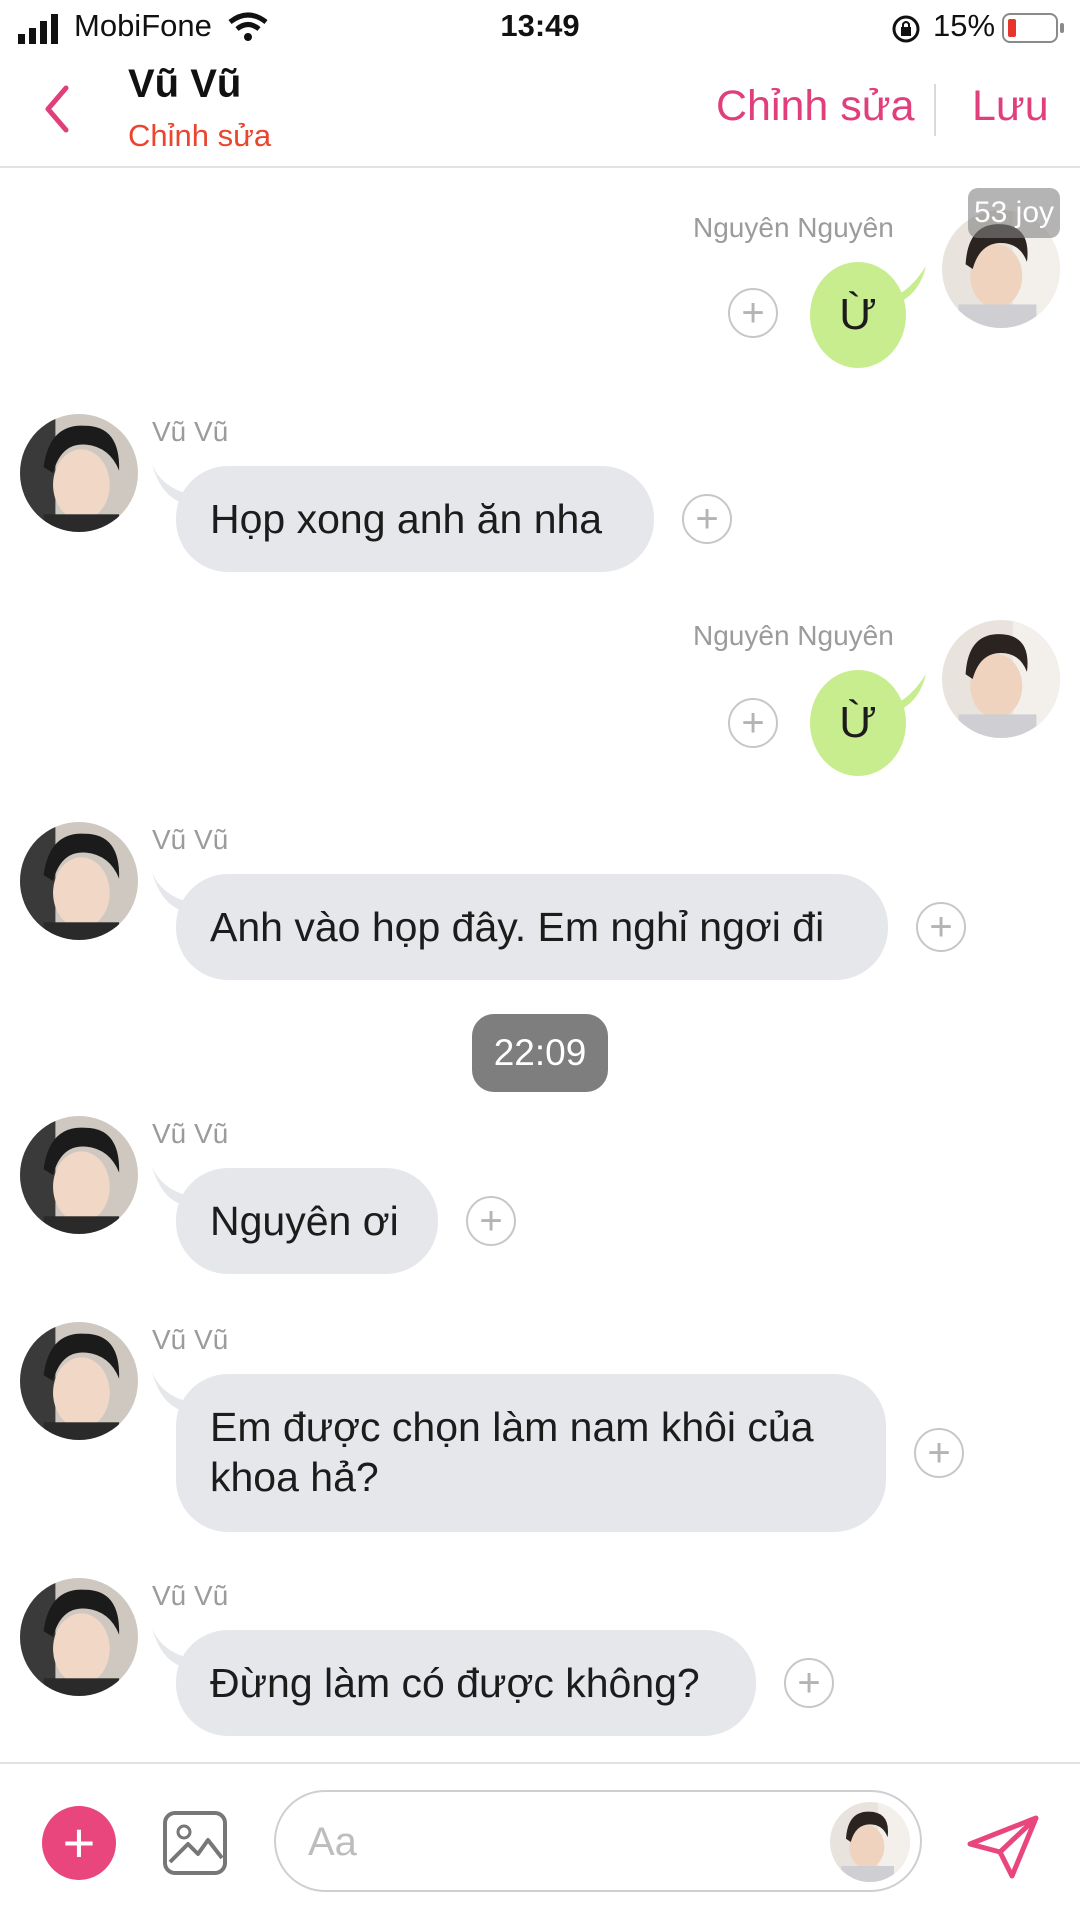 The height and width of the screenshot is (1922, 1080). What do you see at coordinates (466, 1683) in the screenshot?
I see `message-bubble: Đừng làm có được không?` at bounding box center [466, 1683].